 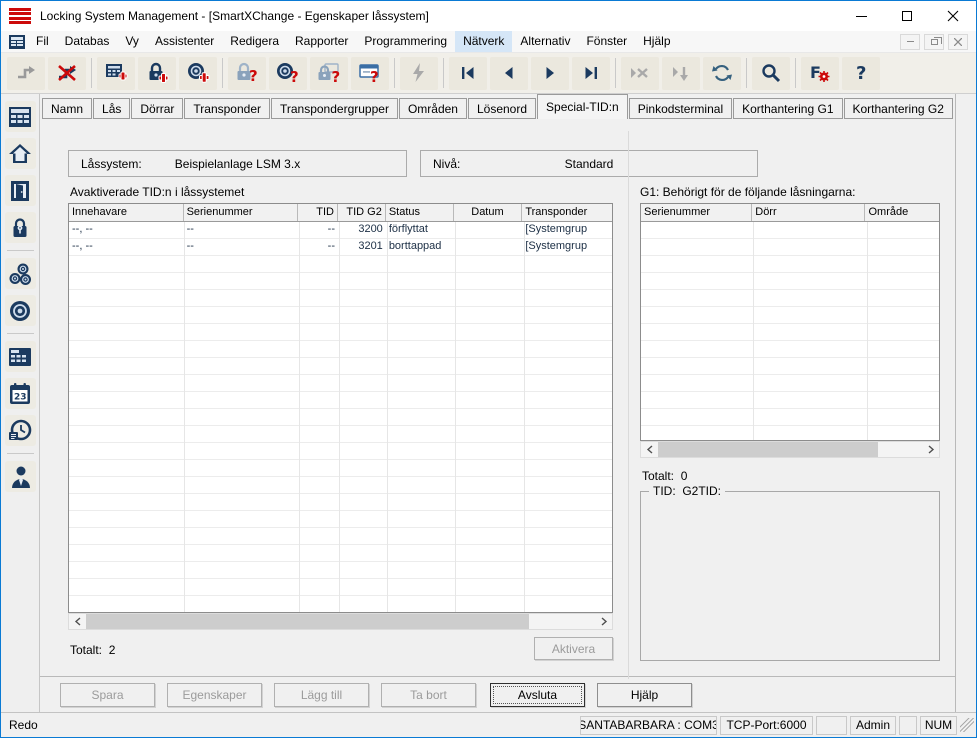 I want to click on col-datum: Datum, so click(x=488, y=212).